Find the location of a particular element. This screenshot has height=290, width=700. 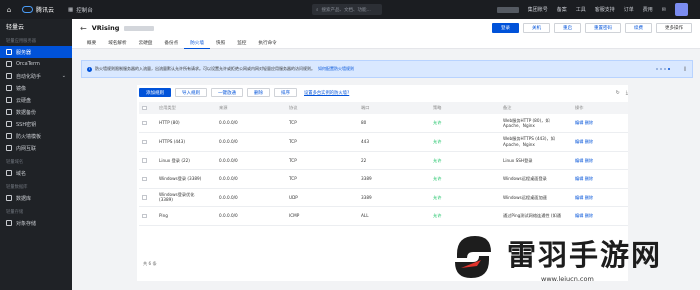

cell-note: Linux SSH登录 is located at coordinates (529, 160).